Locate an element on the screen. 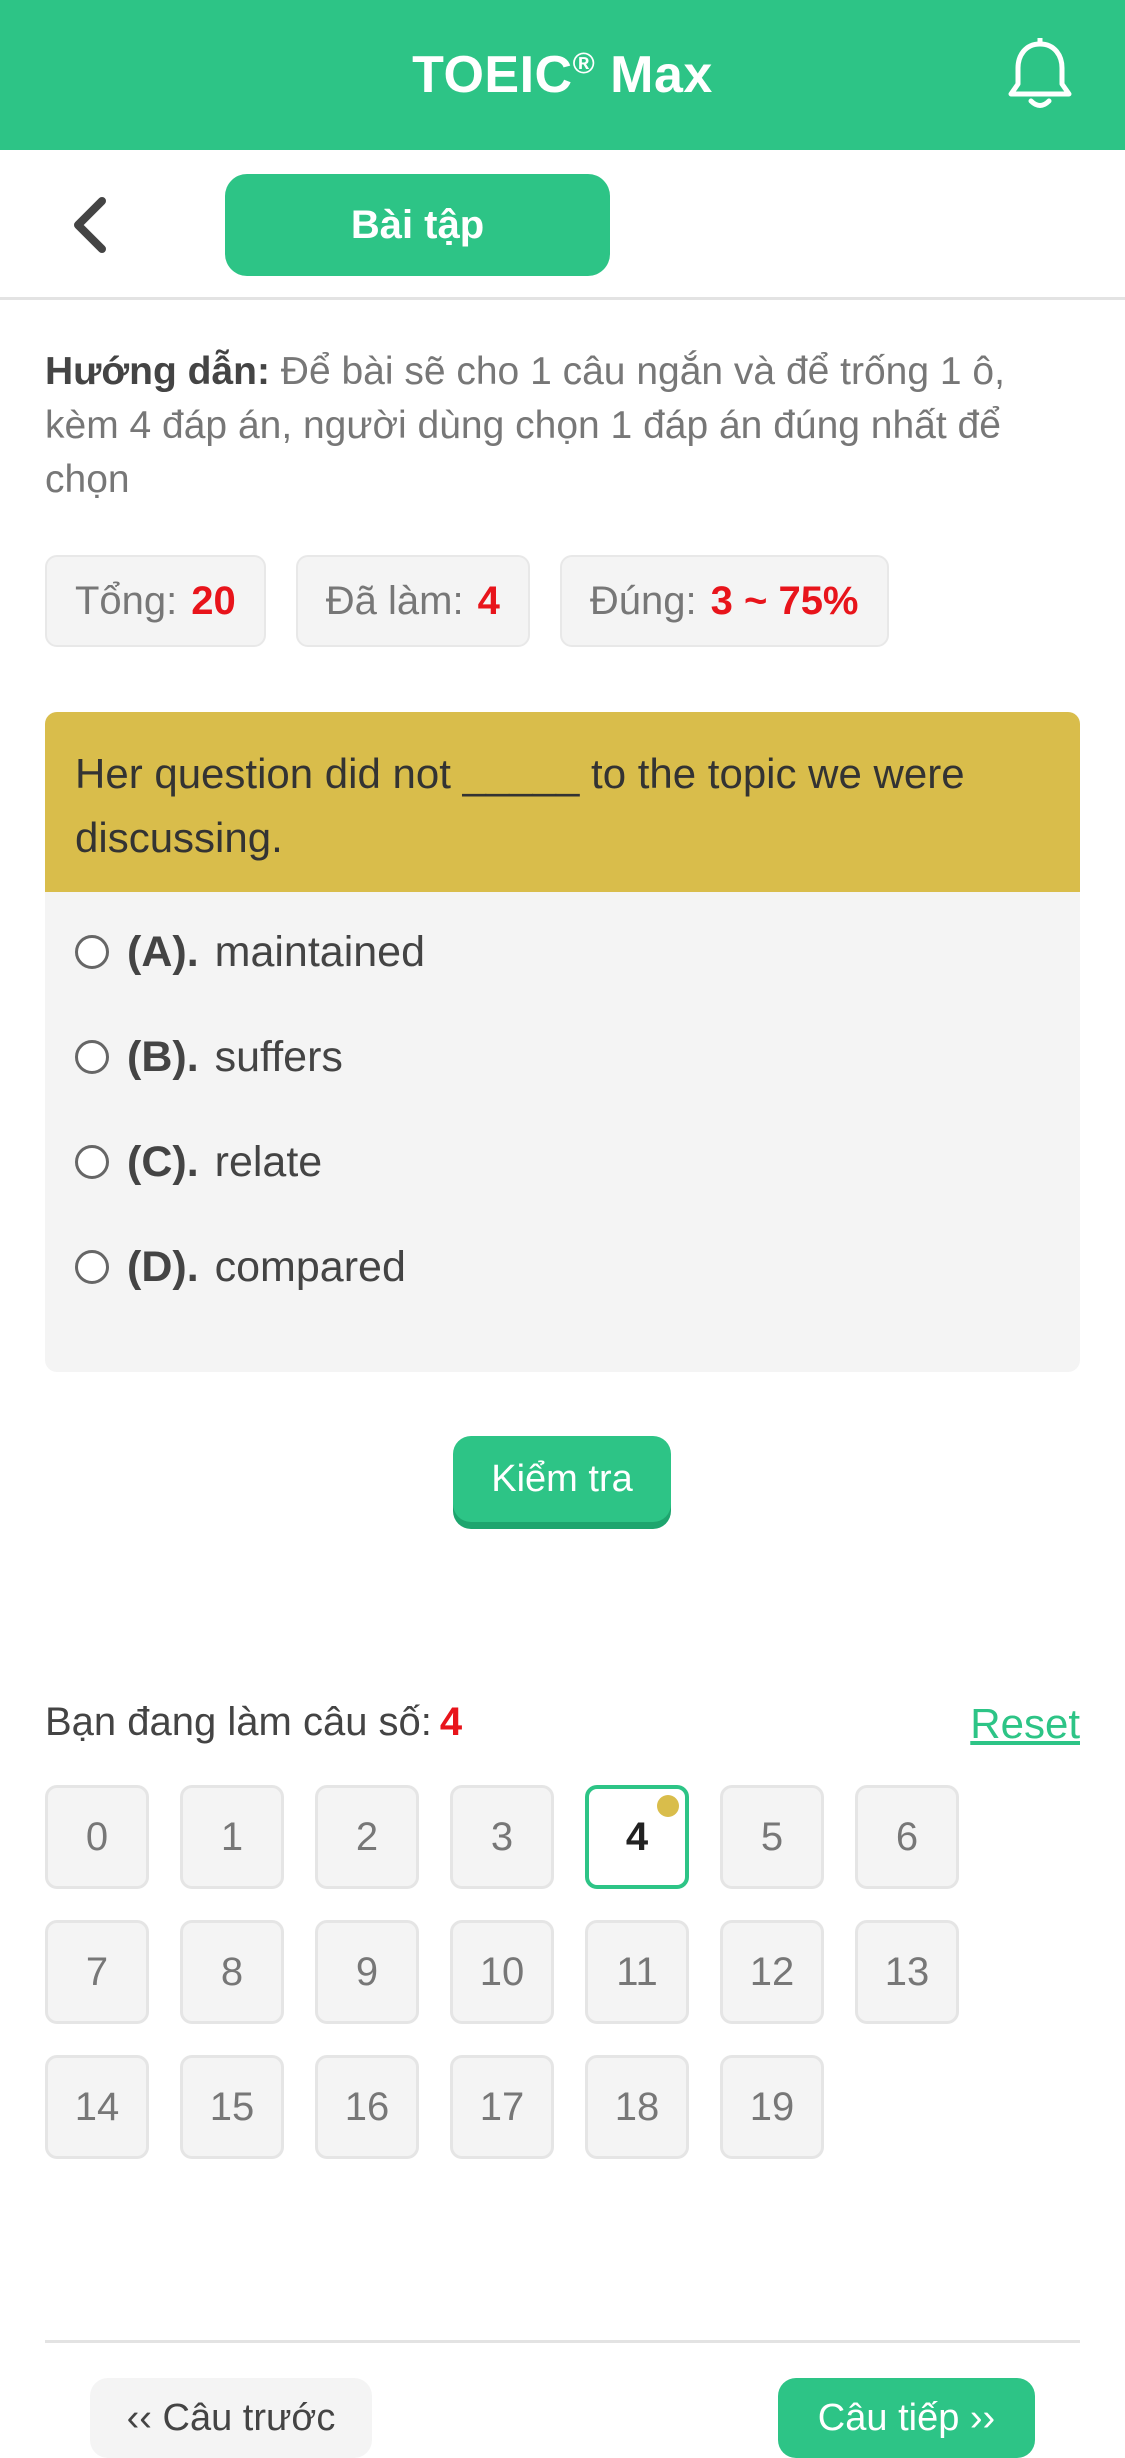 This screenshot has height=2458, width=1125. question-number-button: 5 is located at coordinates (772, 1837).